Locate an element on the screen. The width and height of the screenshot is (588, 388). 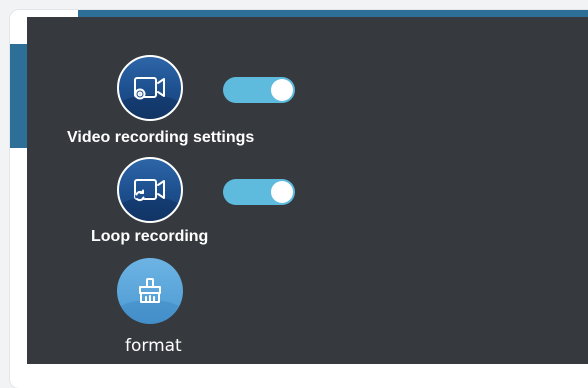
camera-settings-icon is located at coordinates (150, 88).